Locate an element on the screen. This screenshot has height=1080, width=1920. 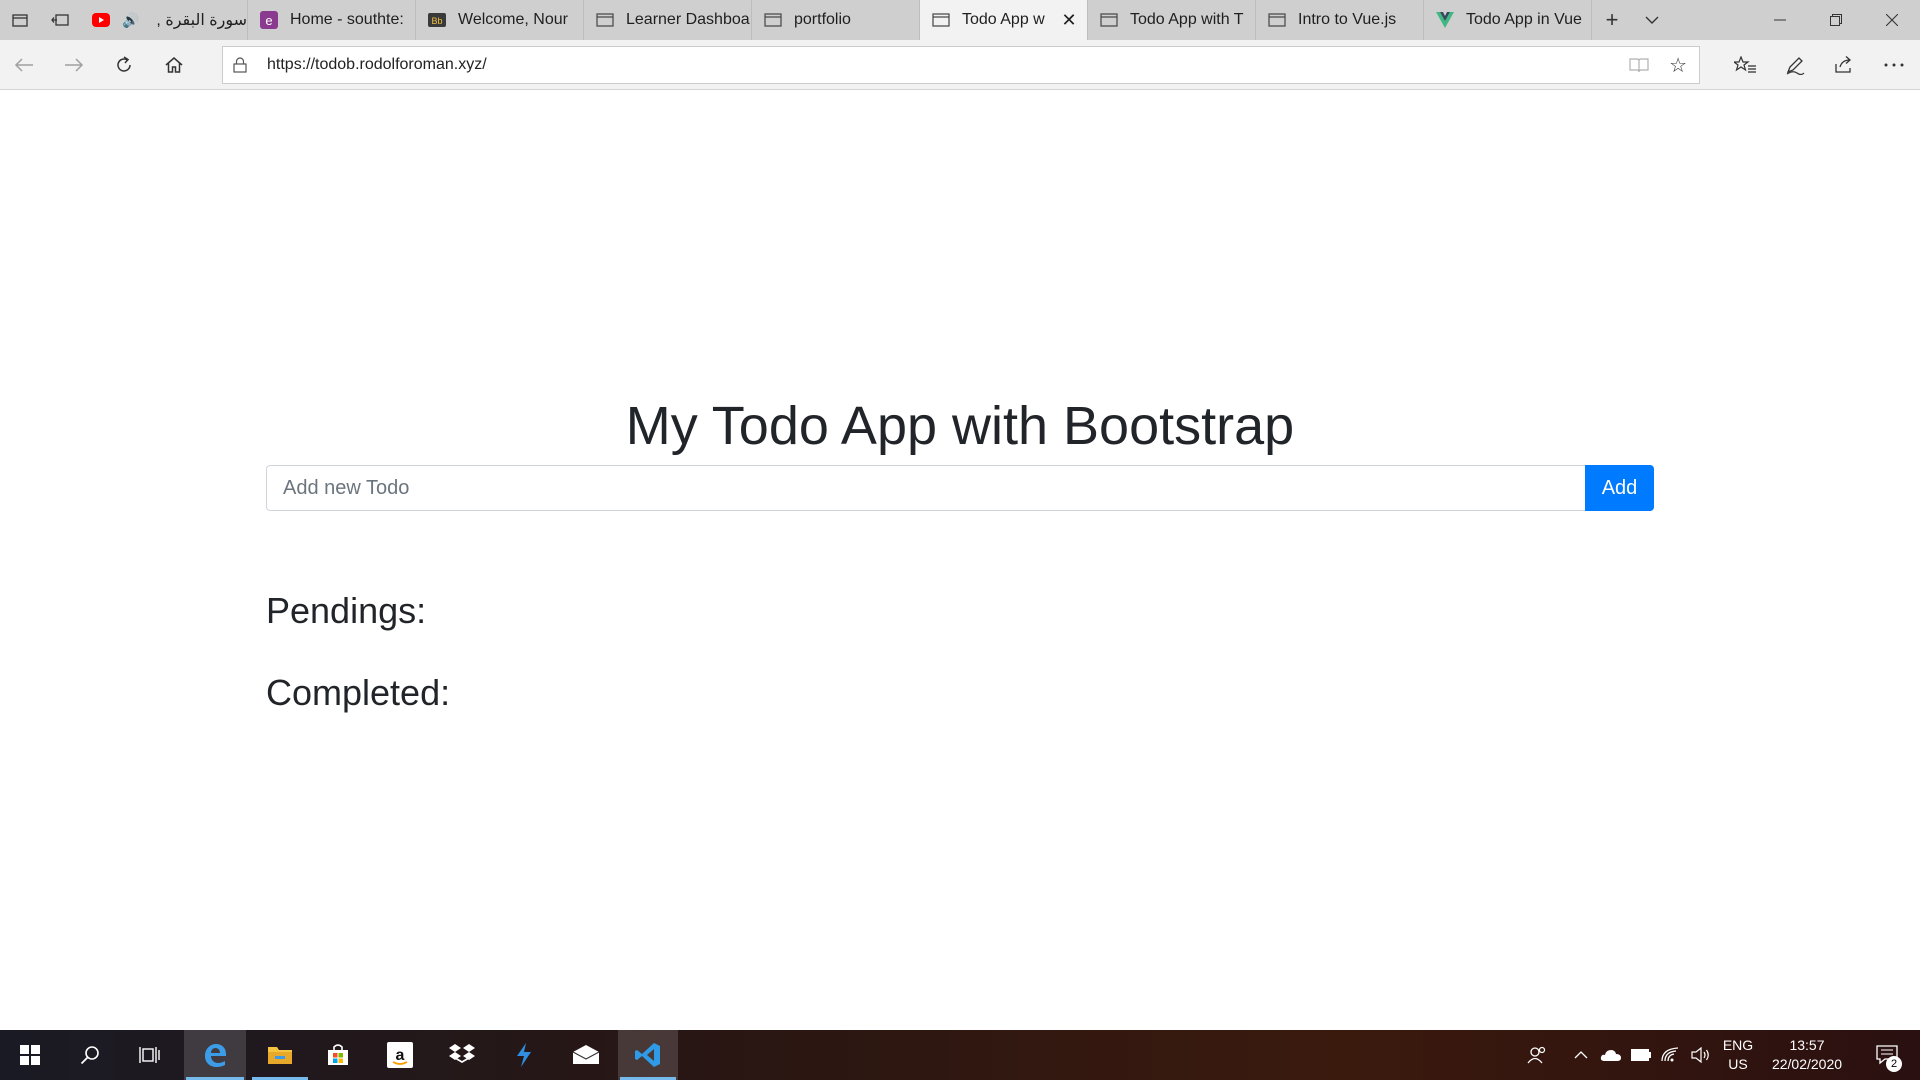
lock-icon is located at coordinates (240, 65).